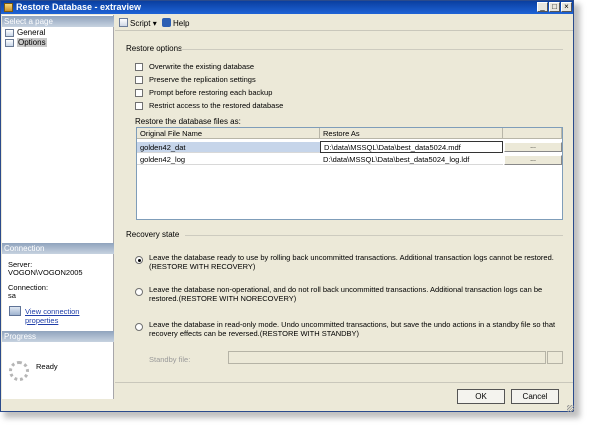 This screenshot has height=428, width=590. What do you see at coordinates (154, 48) in the screenshot?
I see `restore-options-title: Restore options` at bounding box center [154, 48].